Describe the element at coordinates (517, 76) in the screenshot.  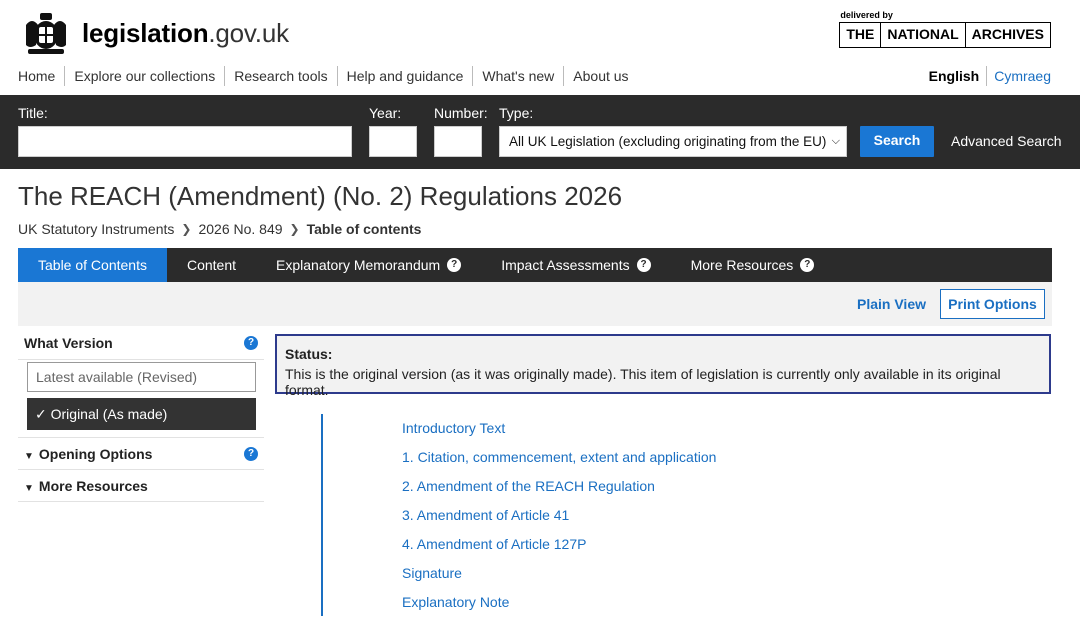
I see `nav-whats-new: What's new` at that location.